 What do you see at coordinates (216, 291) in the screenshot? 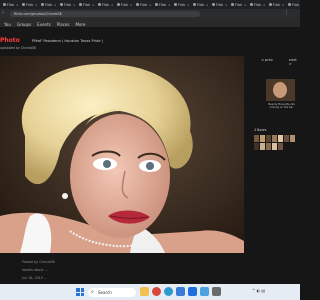
I see `settings-icon` at bounding box center [216, 291].